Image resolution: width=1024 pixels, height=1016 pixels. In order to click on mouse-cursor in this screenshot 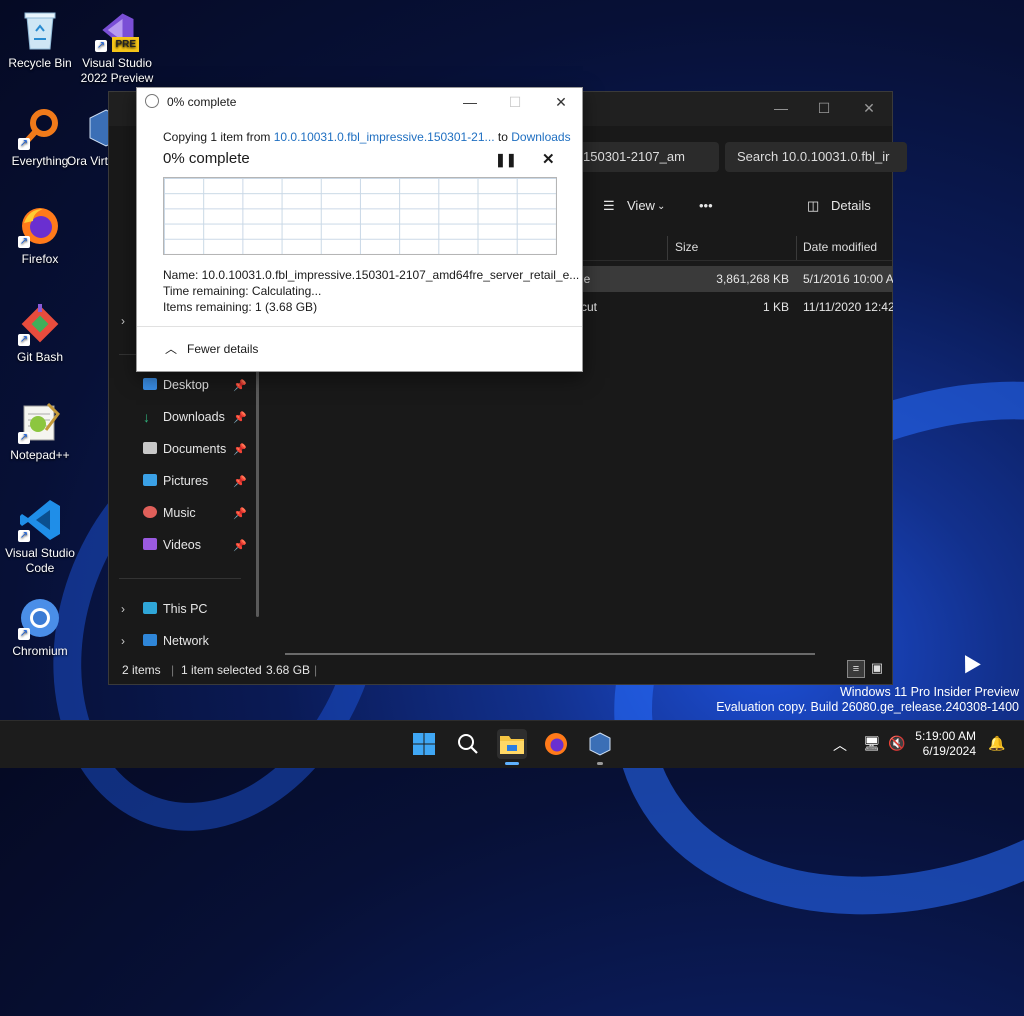, I will do `click(969, 662)`.